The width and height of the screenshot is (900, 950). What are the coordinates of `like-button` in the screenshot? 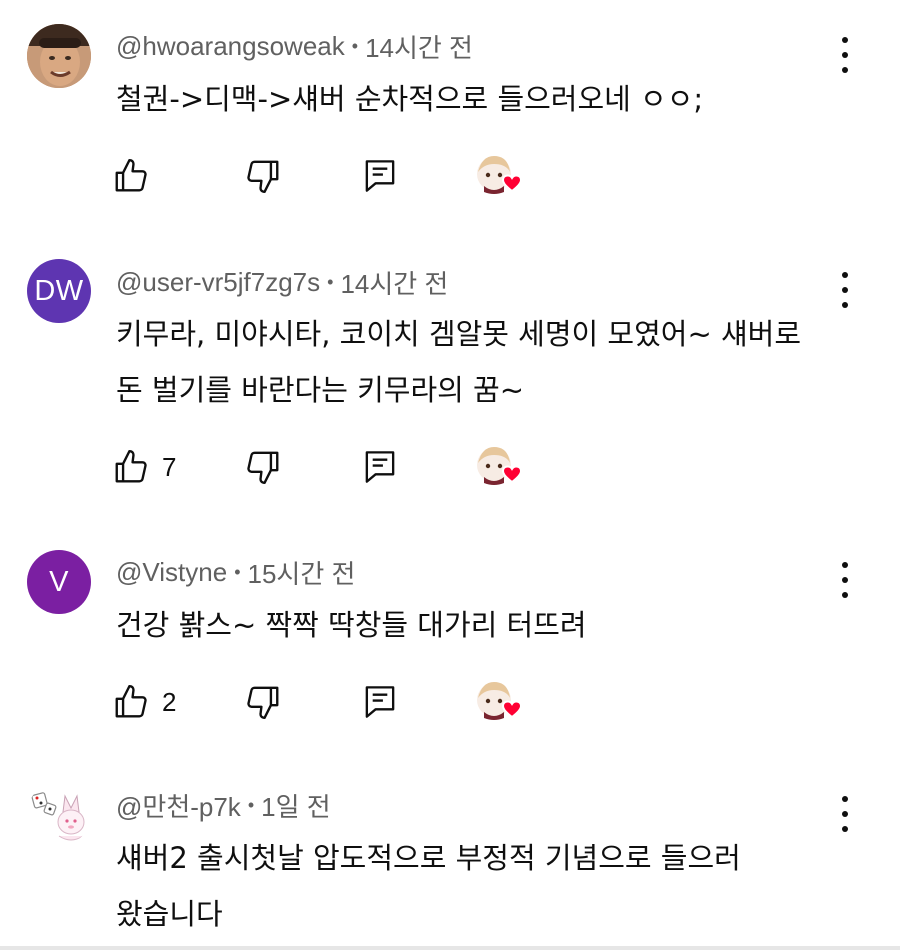 It's located at (131, 176).